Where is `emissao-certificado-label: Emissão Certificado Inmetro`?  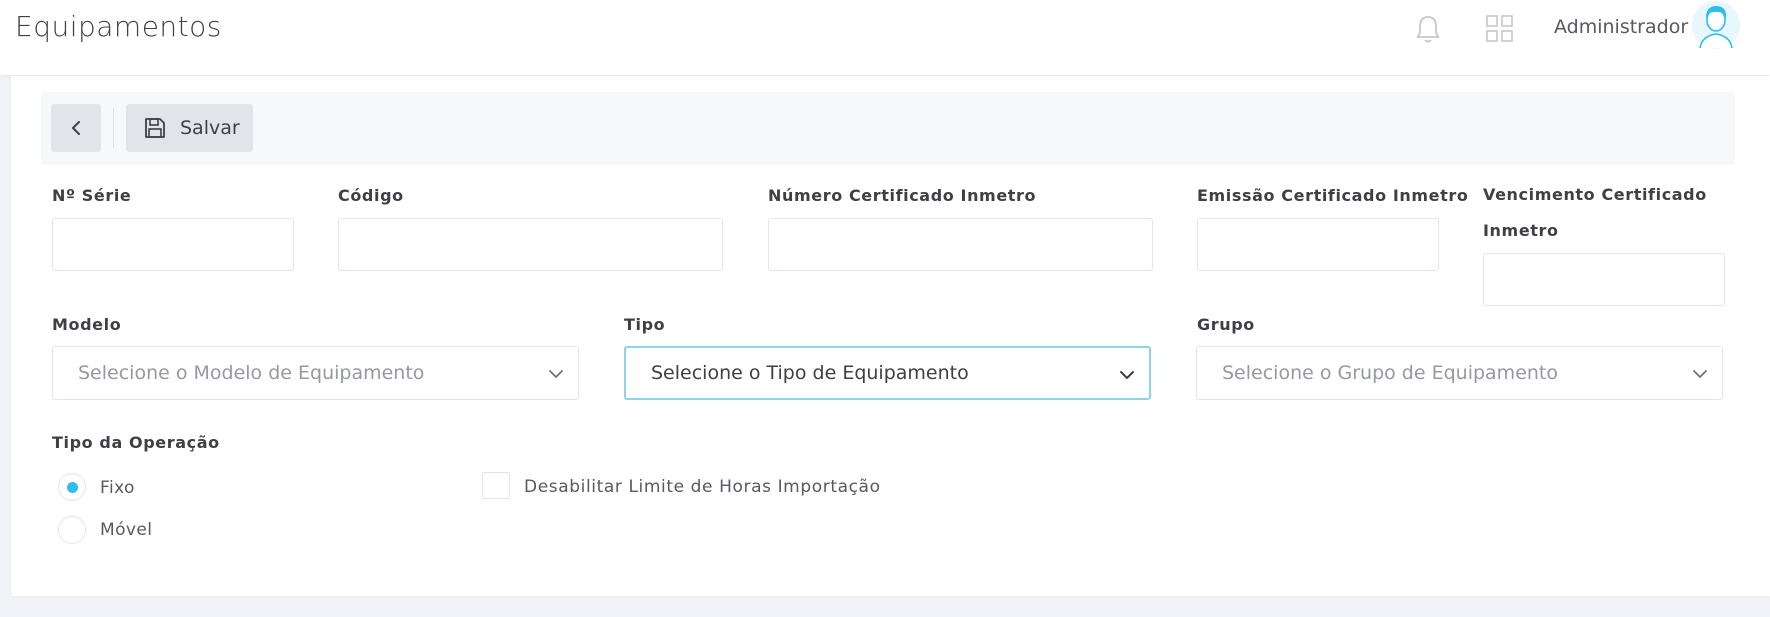 emissao-certificado-label: Emissão Certificado Inmetro is located at coordinates (1333, 195).